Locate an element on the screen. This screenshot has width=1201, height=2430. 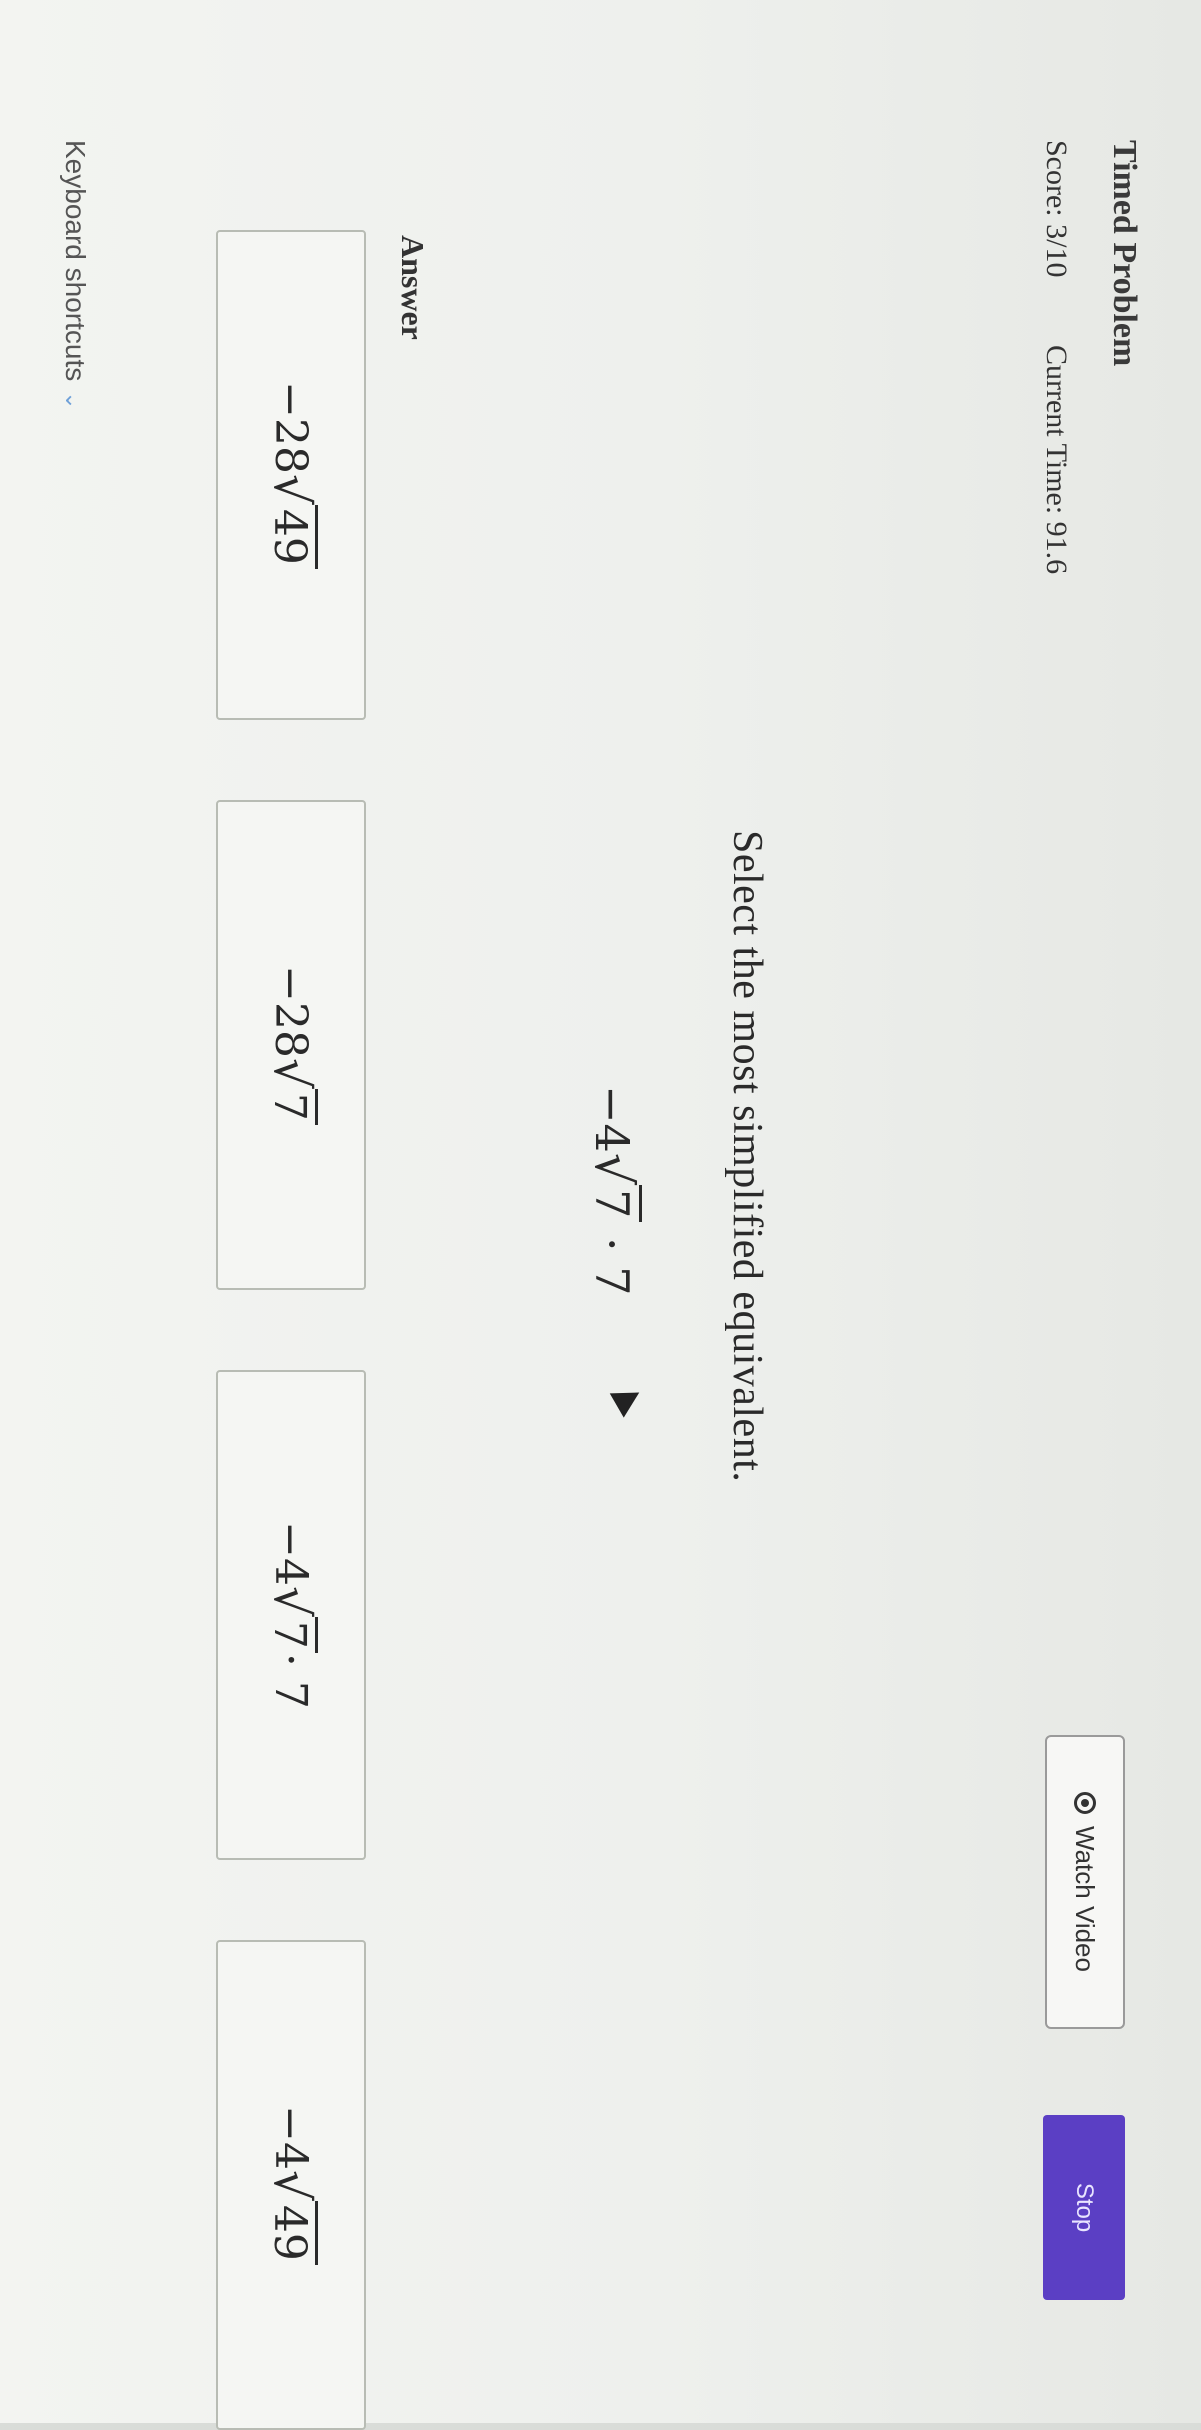
stop-button: Stop is located at coordinates (1084, 2207).